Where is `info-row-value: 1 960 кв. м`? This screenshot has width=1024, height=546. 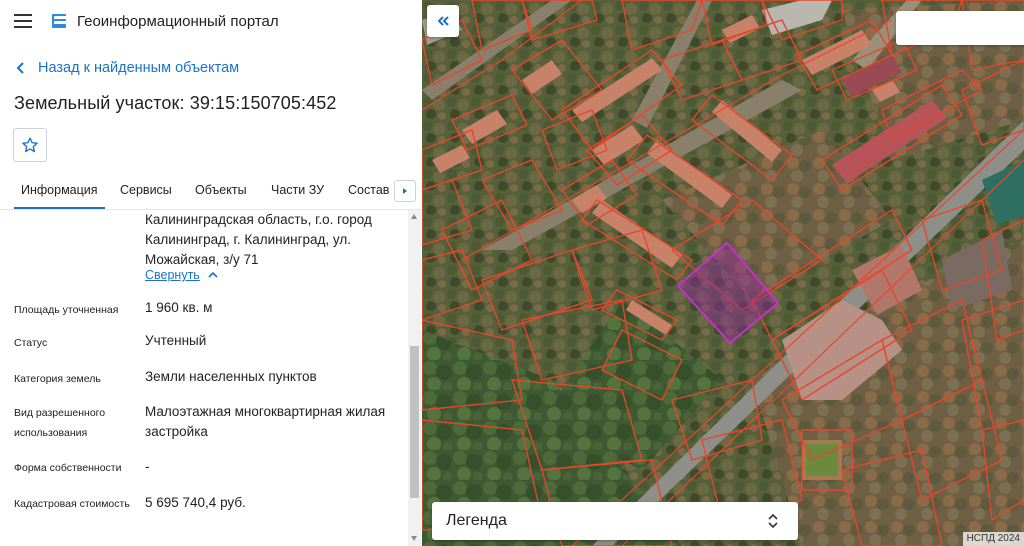 info-row-value: 1 960 кв. м is located at coordinates (179, 307).